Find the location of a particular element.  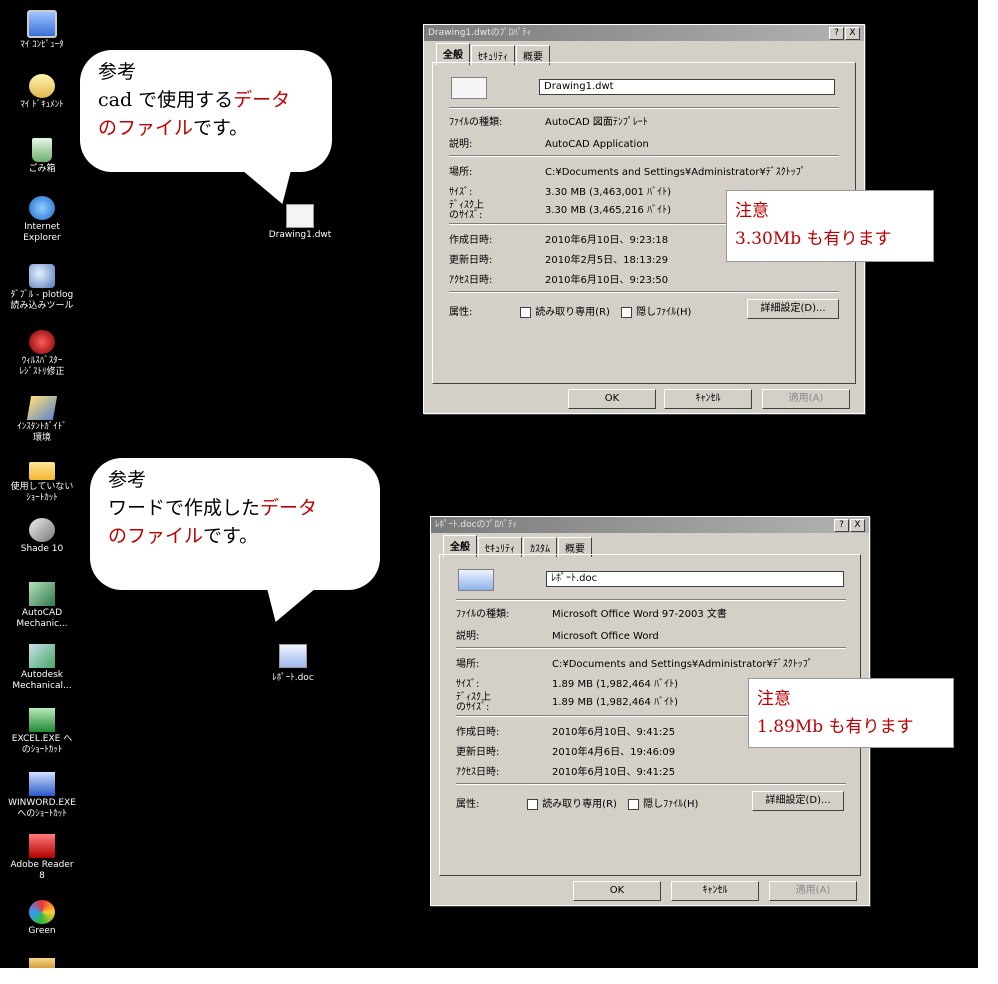

desktop-icon-label: Shade 10 is located at coordinates (42, 549).